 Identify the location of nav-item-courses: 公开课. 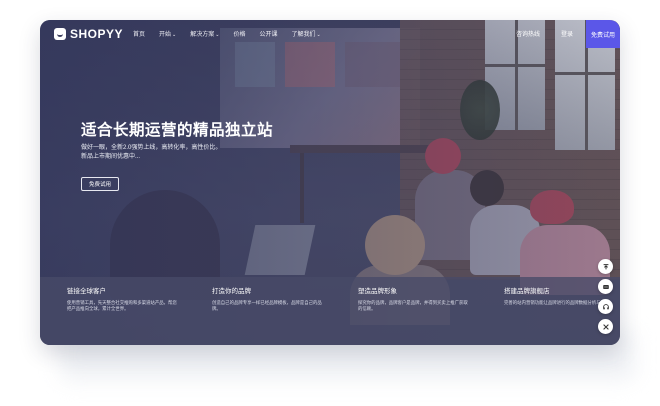
(268, 33).